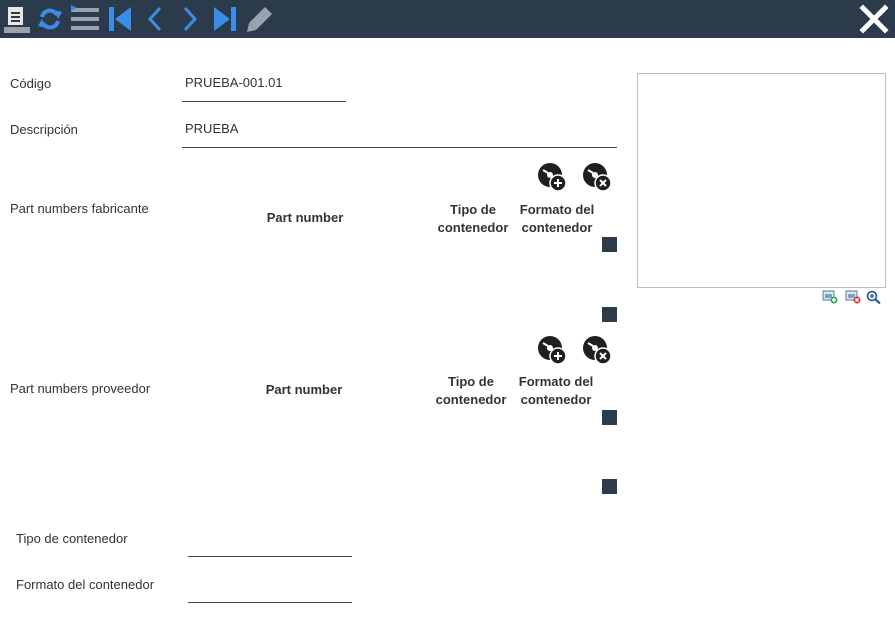 The image size is (895, 627). Describe the element at coordinates (234, 82) in the screenshot. I see `codigo-field: PRUEBA-001.01` at that location.